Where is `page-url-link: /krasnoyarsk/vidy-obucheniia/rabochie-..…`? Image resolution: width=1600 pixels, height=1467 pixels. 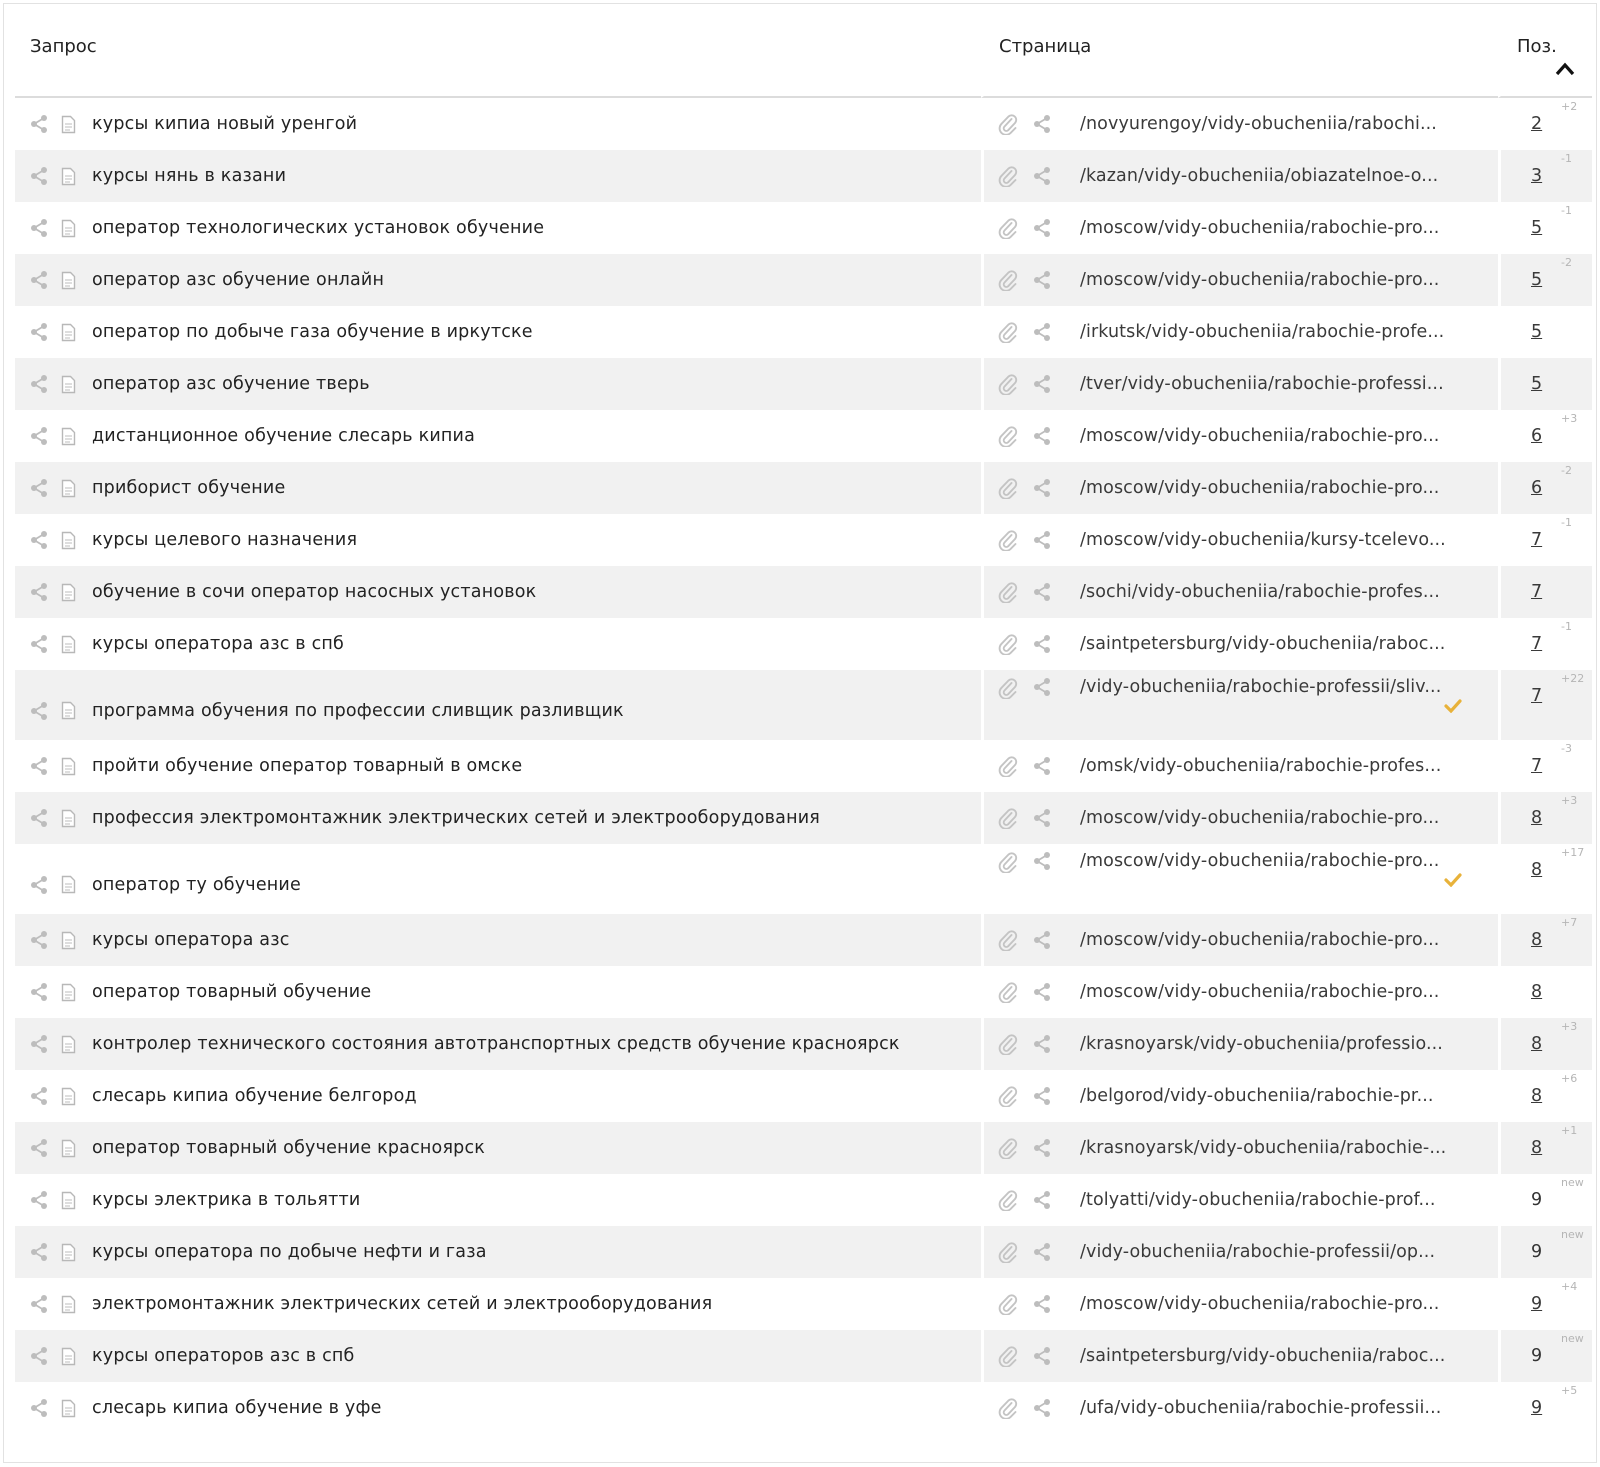
page-url-link: /krasnoyarsk/vidy-obucheniia/rabochie-..… is located at coordinates (1280, 1148).